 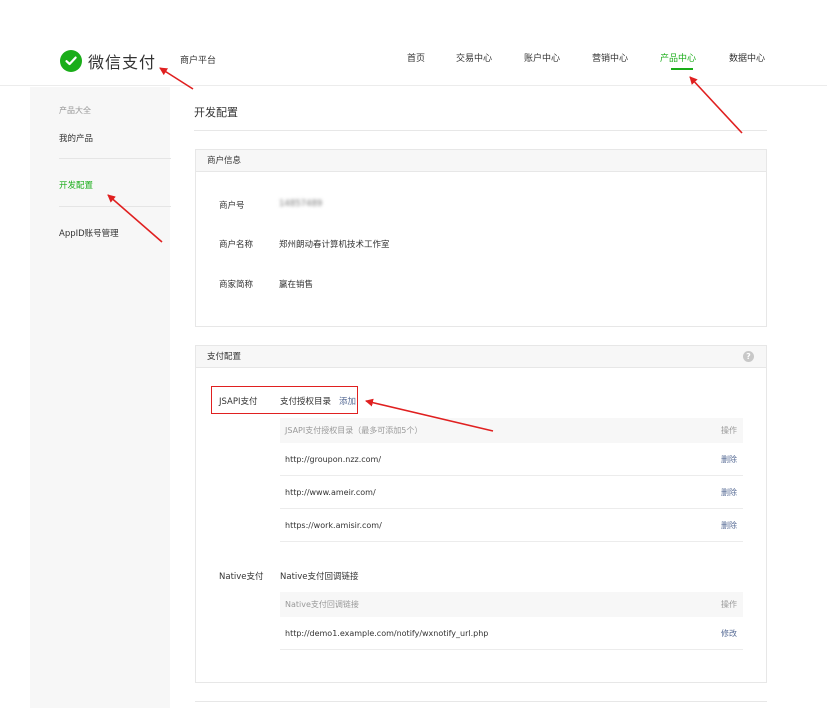 I want to click on jsapi-table-header-op: 操作, so click(x=729, y=430).